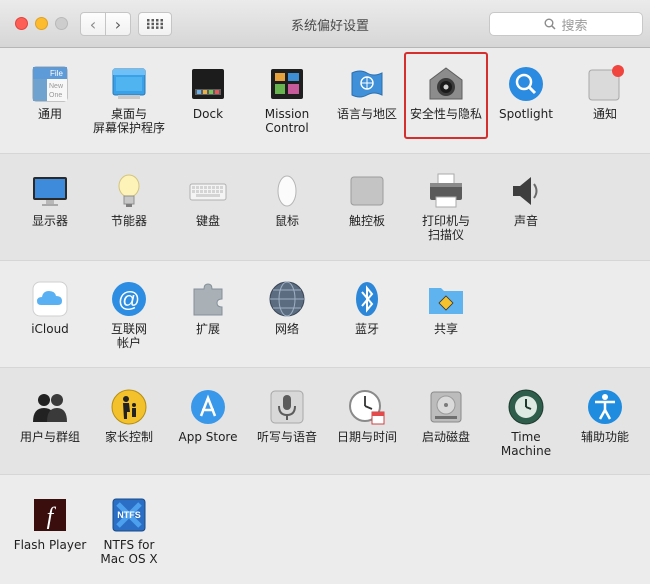 The width and height of the screenshot is (650, 584). I want to click on pref-label: NTFS for Mac OS X, so click(129, 552).